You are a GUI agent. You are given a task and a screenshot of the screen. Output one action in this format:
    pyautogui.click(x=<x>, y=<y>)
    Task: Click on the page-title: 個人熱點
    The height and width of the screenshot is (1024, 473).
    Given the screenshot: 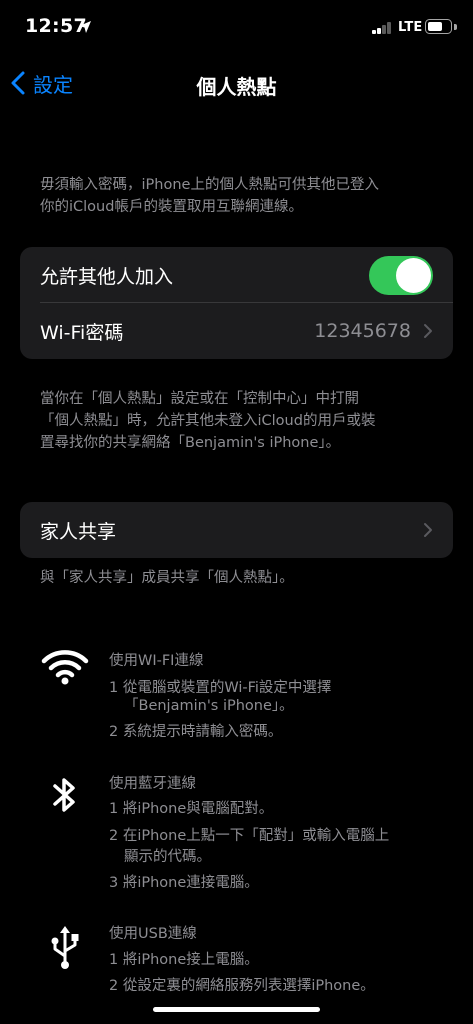 What is the action you would take?
    pyautogui.click(x=236, y=87)
    